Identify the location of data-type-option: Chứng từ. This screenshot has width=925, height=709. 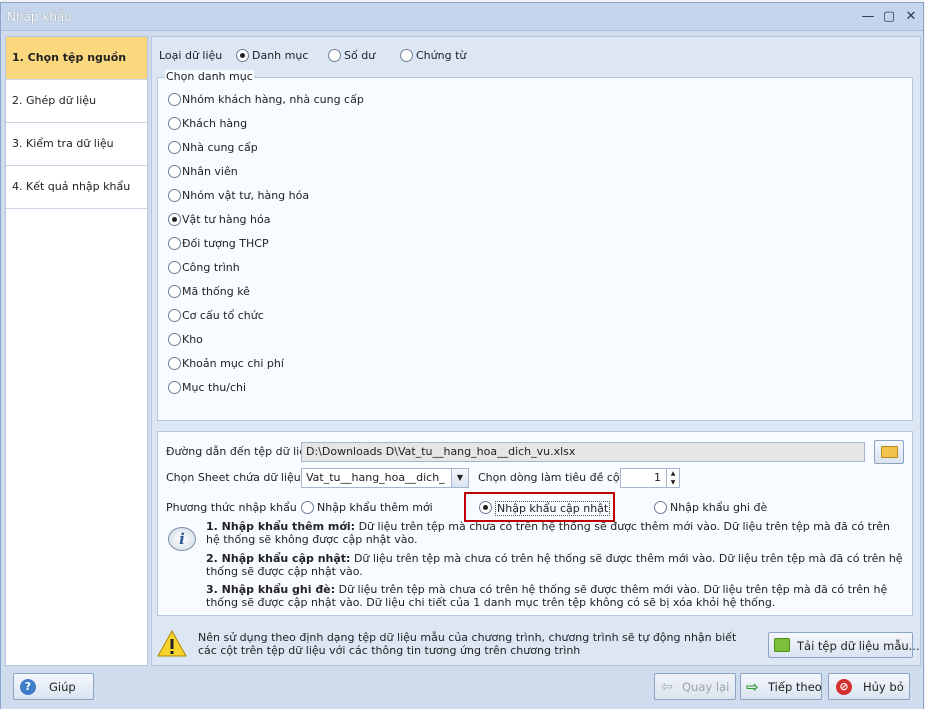
(441, 55).